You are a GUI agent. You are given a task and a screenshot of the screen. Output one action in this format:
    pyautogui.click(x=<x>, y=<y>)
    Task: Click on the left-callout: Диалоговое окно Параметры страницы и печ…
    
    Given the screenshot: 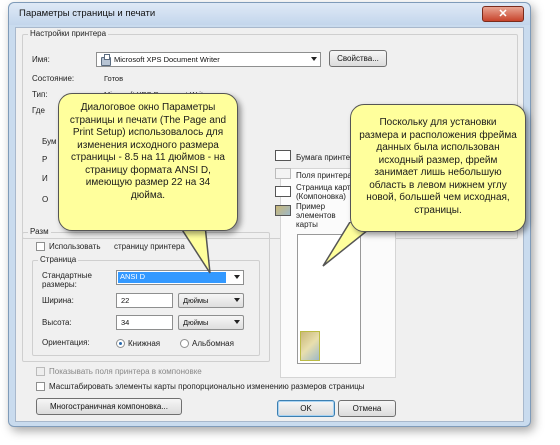 What is the action you would take?
    pyautogui.click(x=148, y=162)
    